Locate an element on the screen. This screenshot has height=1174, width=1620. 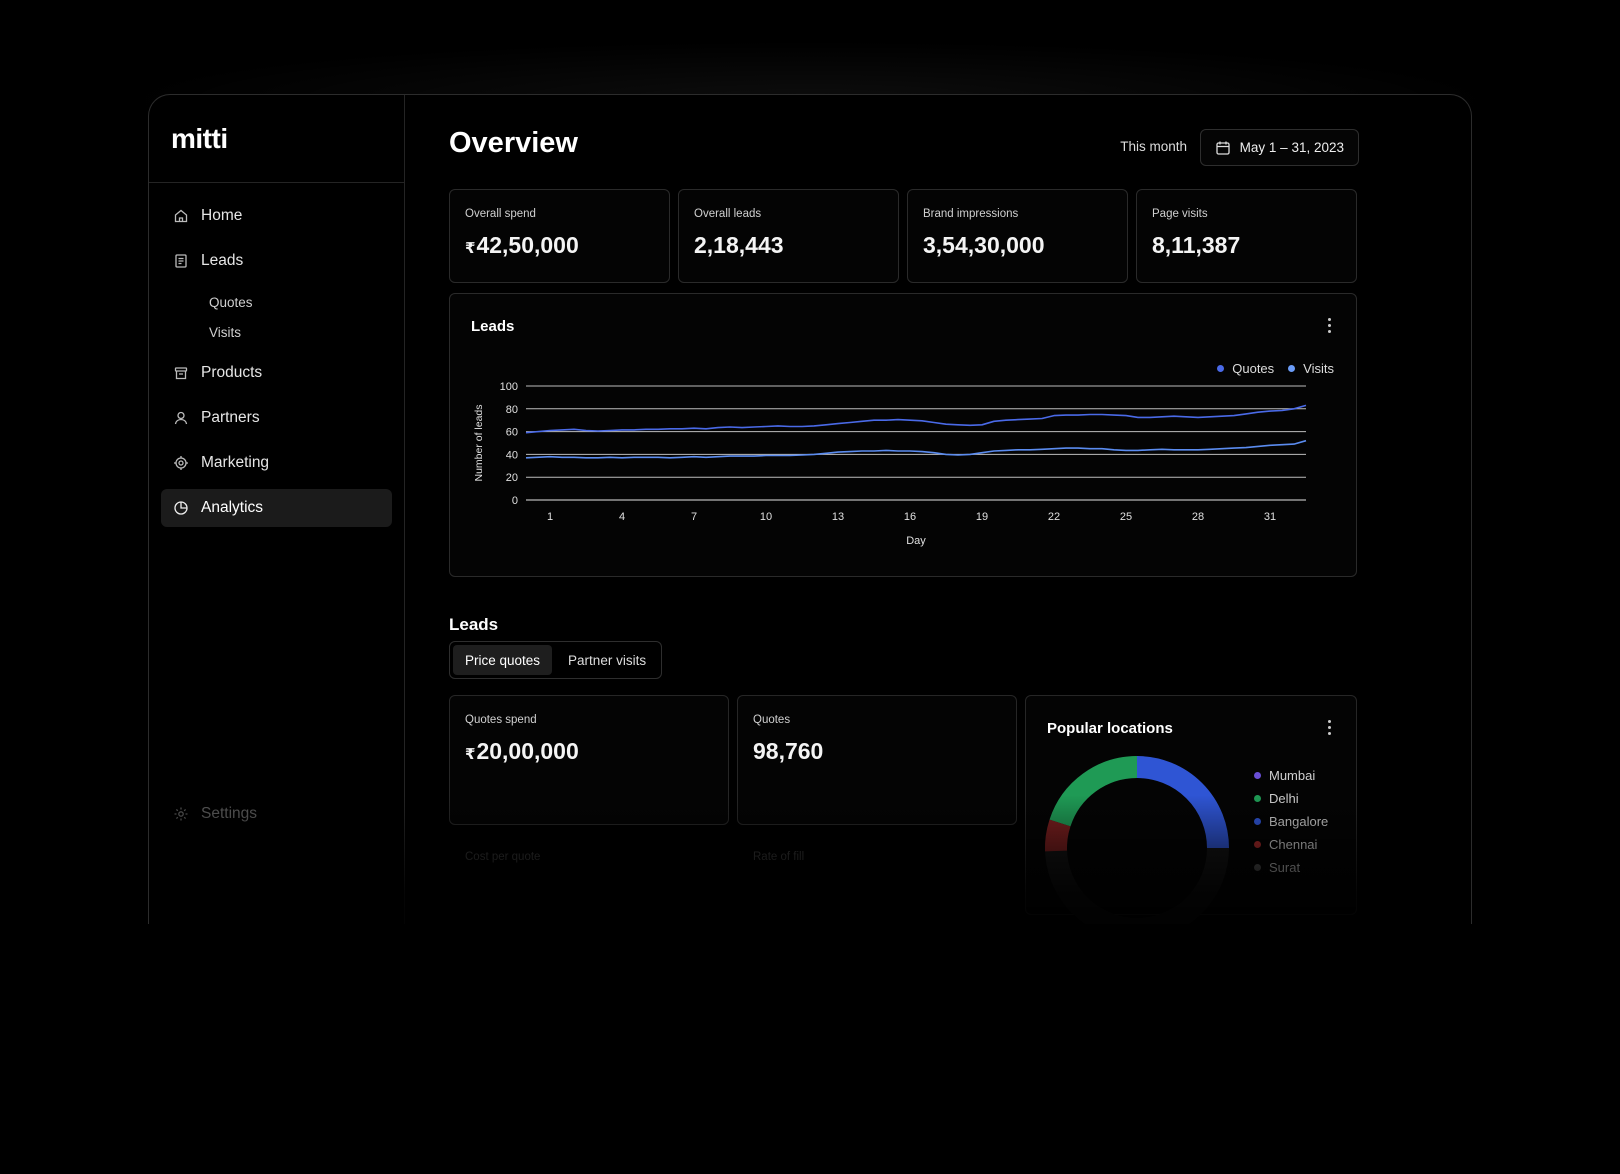
sidebar-item-label: Home is located at coordinates (222, 215).